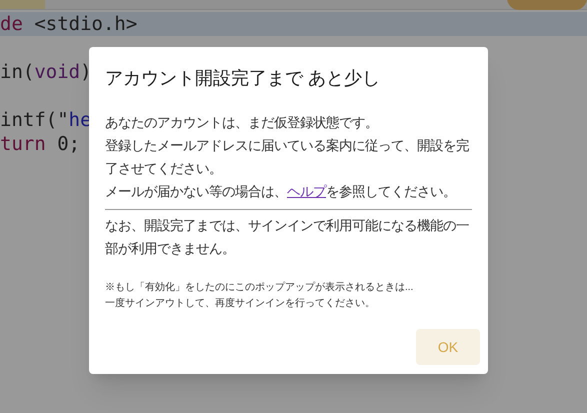 The width and height of the screenshot is (587, 413). Describe the element at coordinates (242, 123) in the screenshot. I see `message-text: あなたのアカウントは、まだ仮登録状態です。` at that location.